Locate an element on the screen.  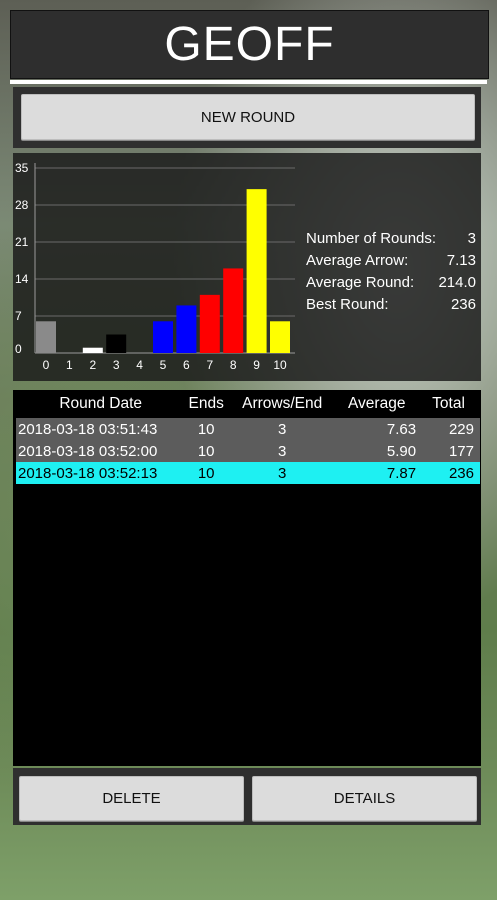
stat-row-rounds: Number of Rounds: 3 is located at coordinates (391, 239).